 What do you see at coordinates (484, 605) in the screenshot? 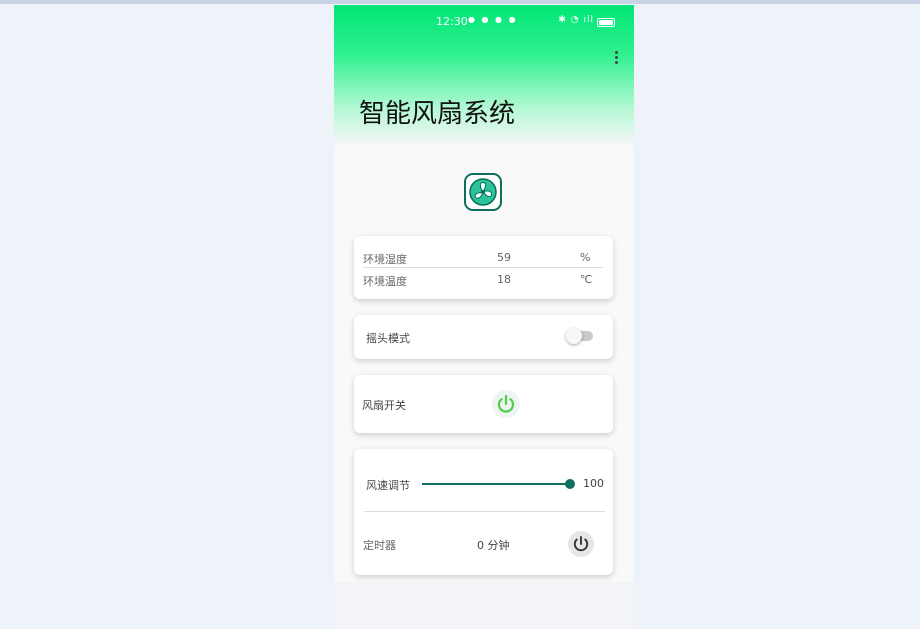
I see `bottom-area` at bounding box center [484, 605].